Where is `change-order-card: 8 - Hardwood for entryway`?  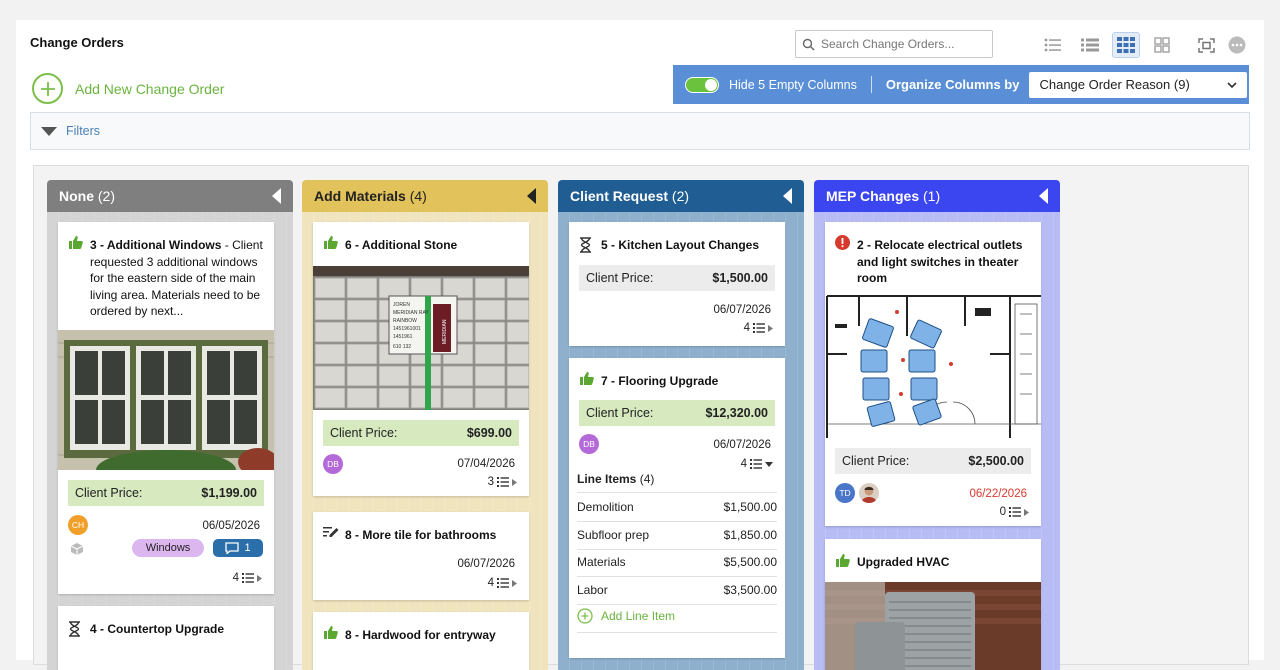
change-order-card: 8 - Hardwood for entryway is located at coordinates (421, 641).